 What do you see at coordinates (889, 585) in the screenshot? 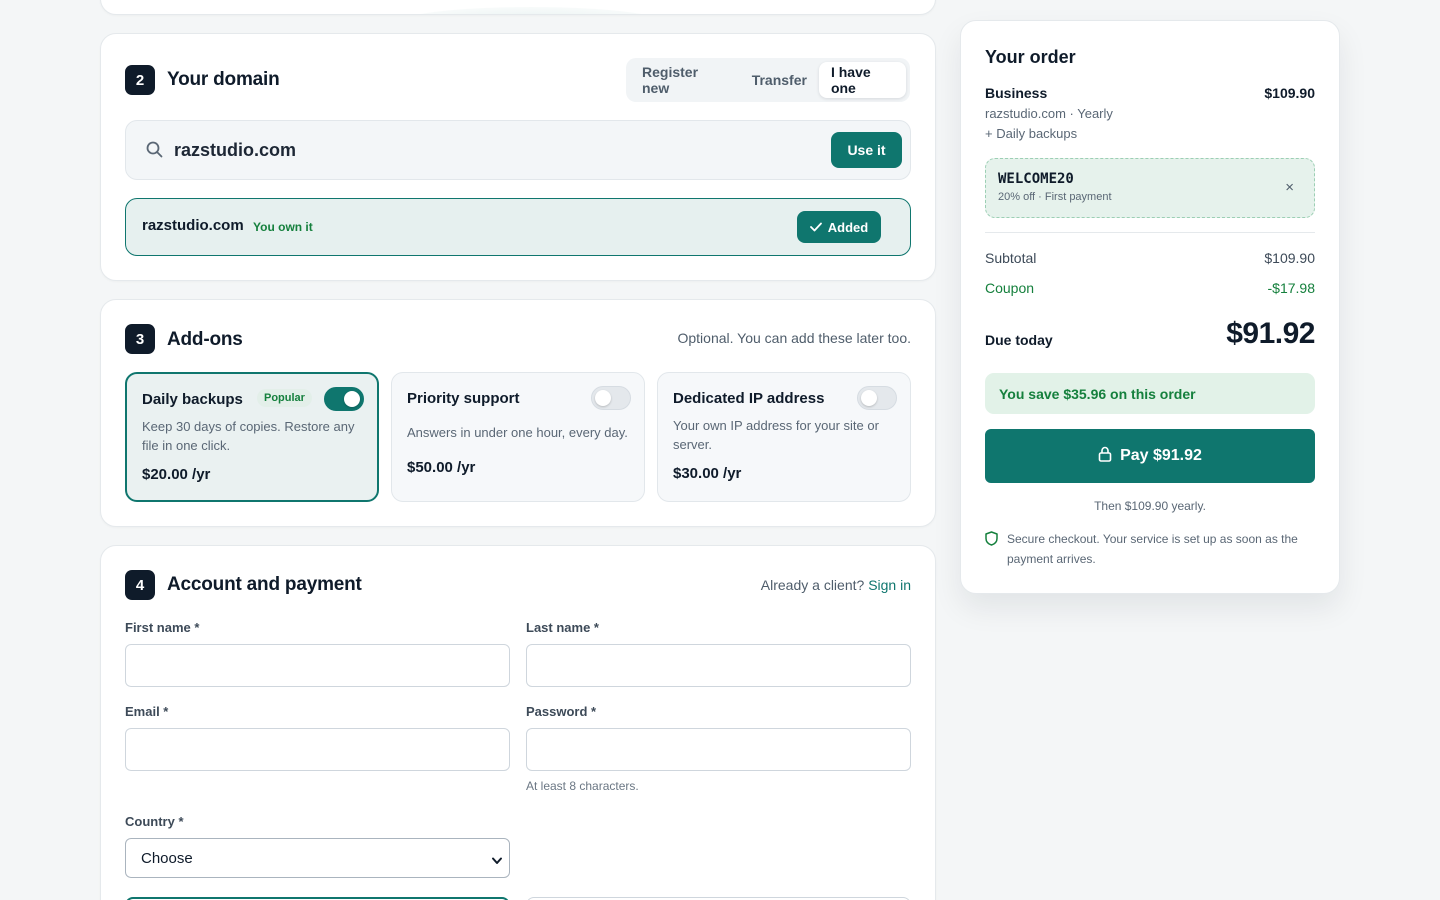
I see `signin-link: Sign in` at bounding box center [889, 585].